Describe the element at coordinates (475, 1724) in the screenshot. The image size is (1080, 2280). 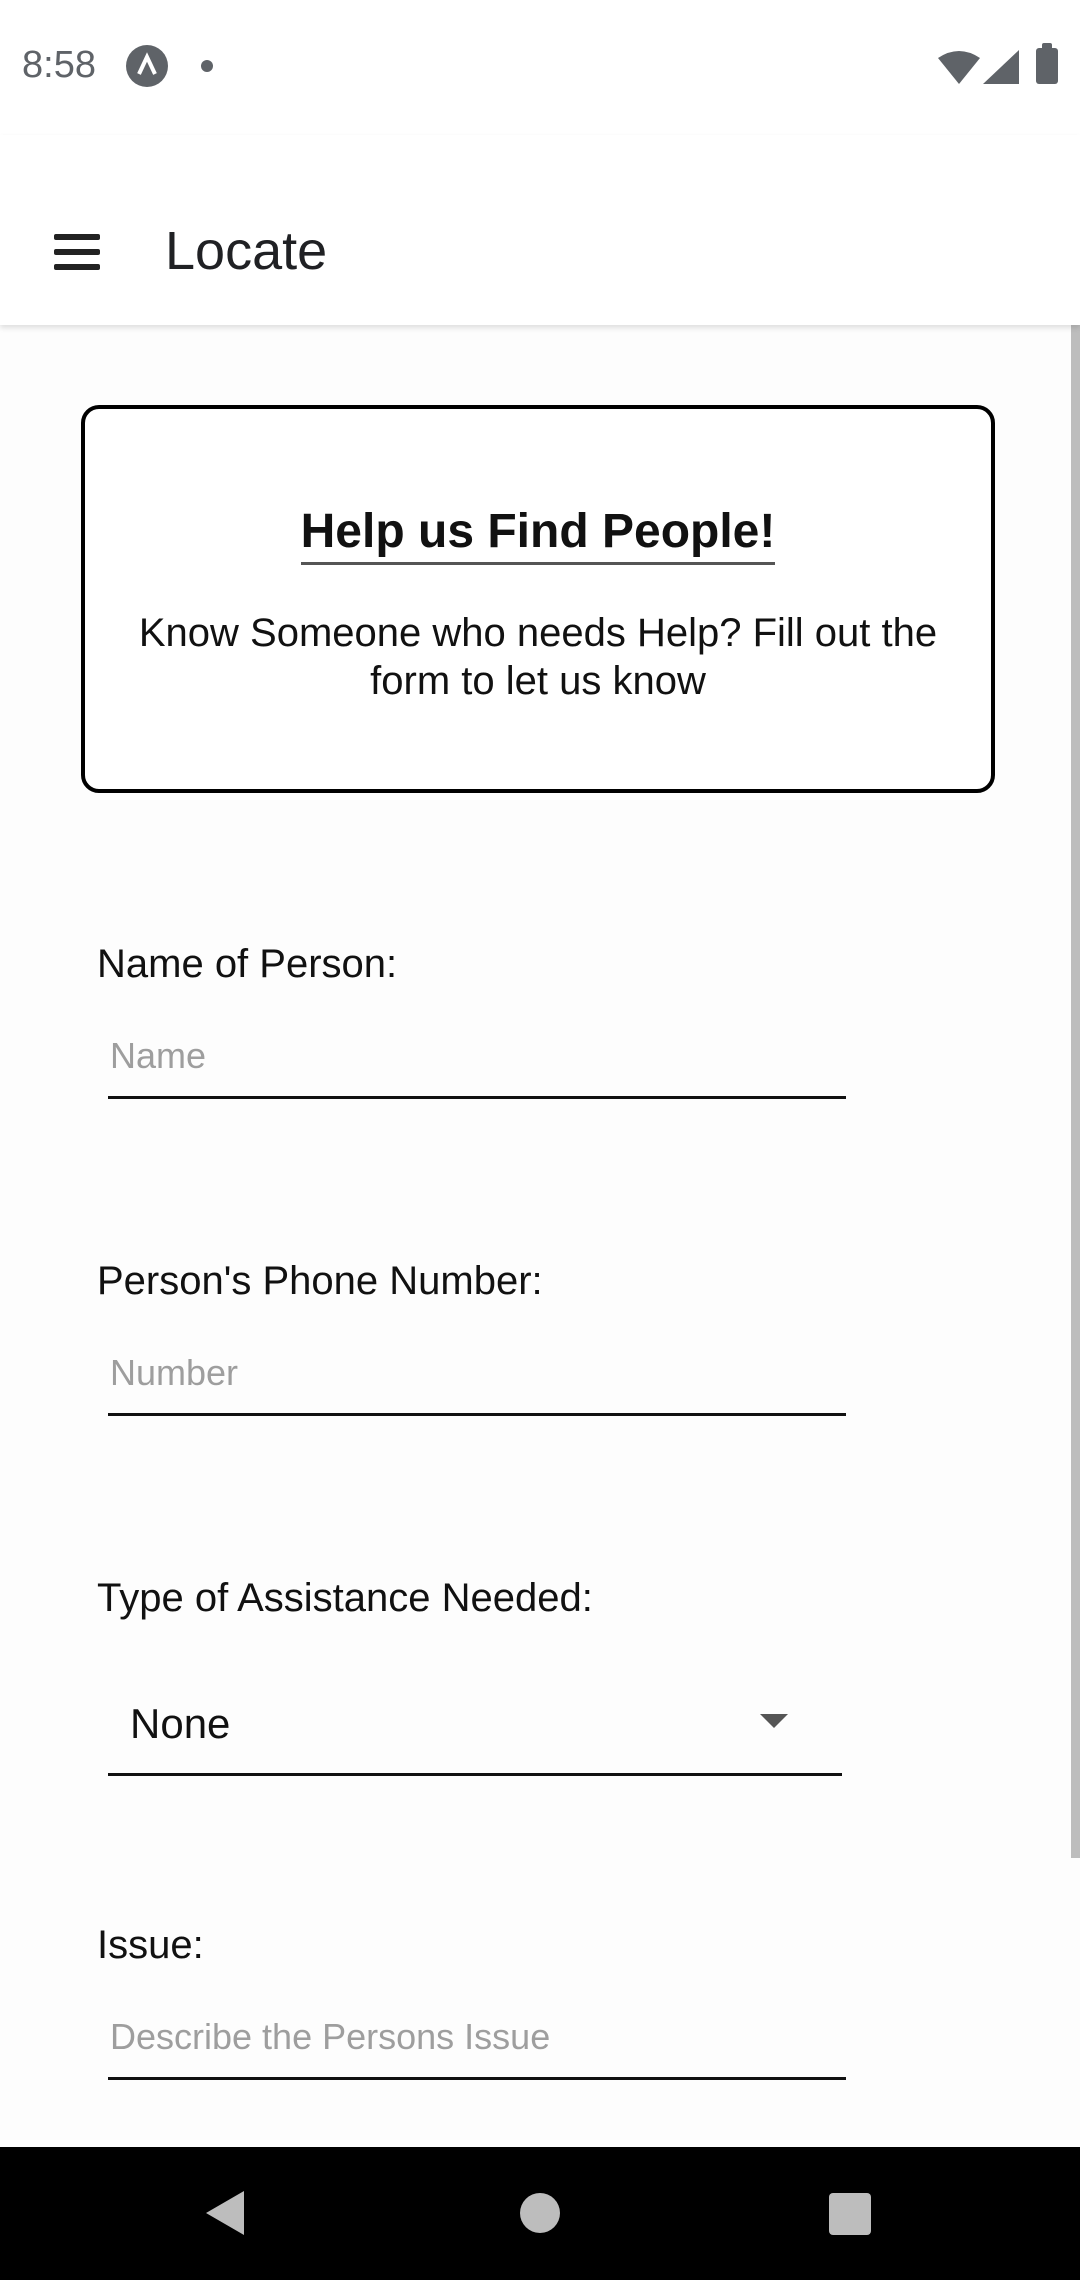
I see `assistance-select: None` at that location.